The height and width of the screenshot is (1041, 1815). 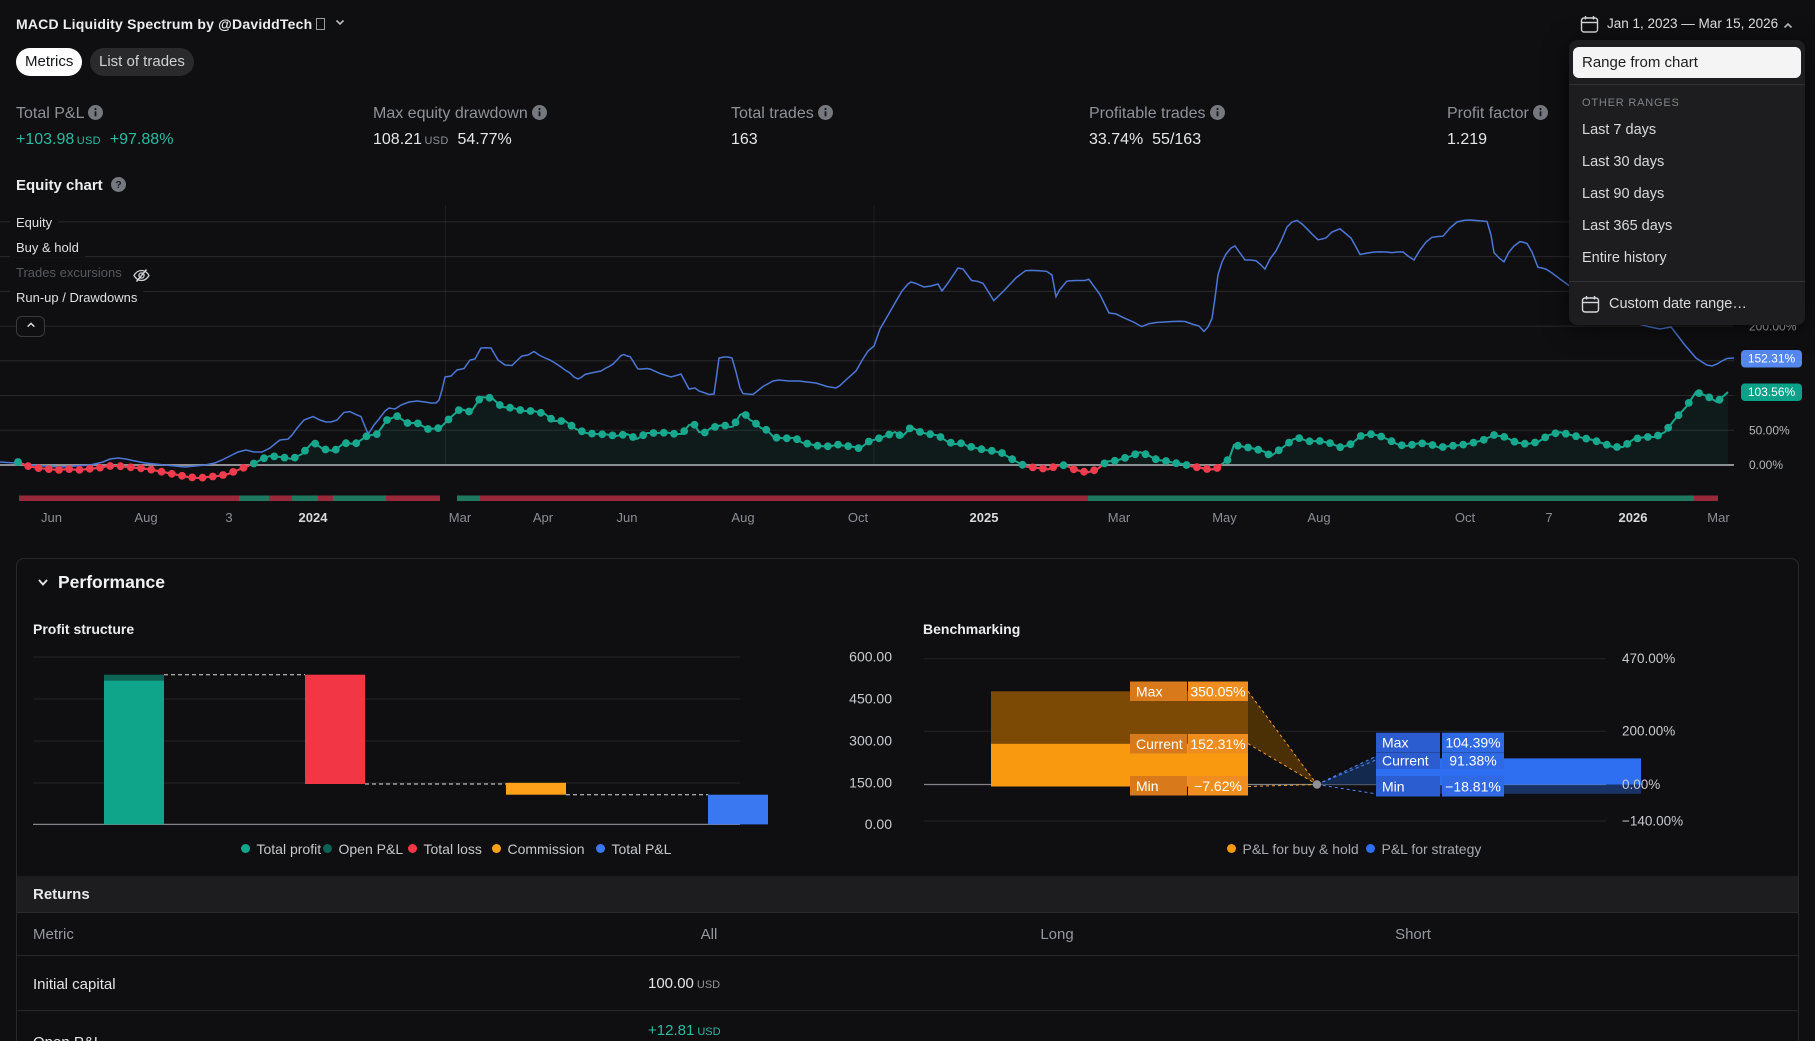 What do you see at coordinates (1224, 517) in the screenshot?
I see `svg-text: May` at bounding box center [1224, 517].